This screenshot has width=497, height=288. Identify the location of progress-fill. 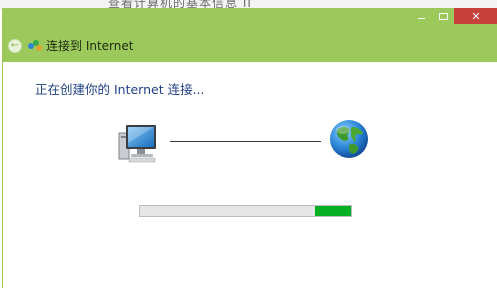
(333, 211).